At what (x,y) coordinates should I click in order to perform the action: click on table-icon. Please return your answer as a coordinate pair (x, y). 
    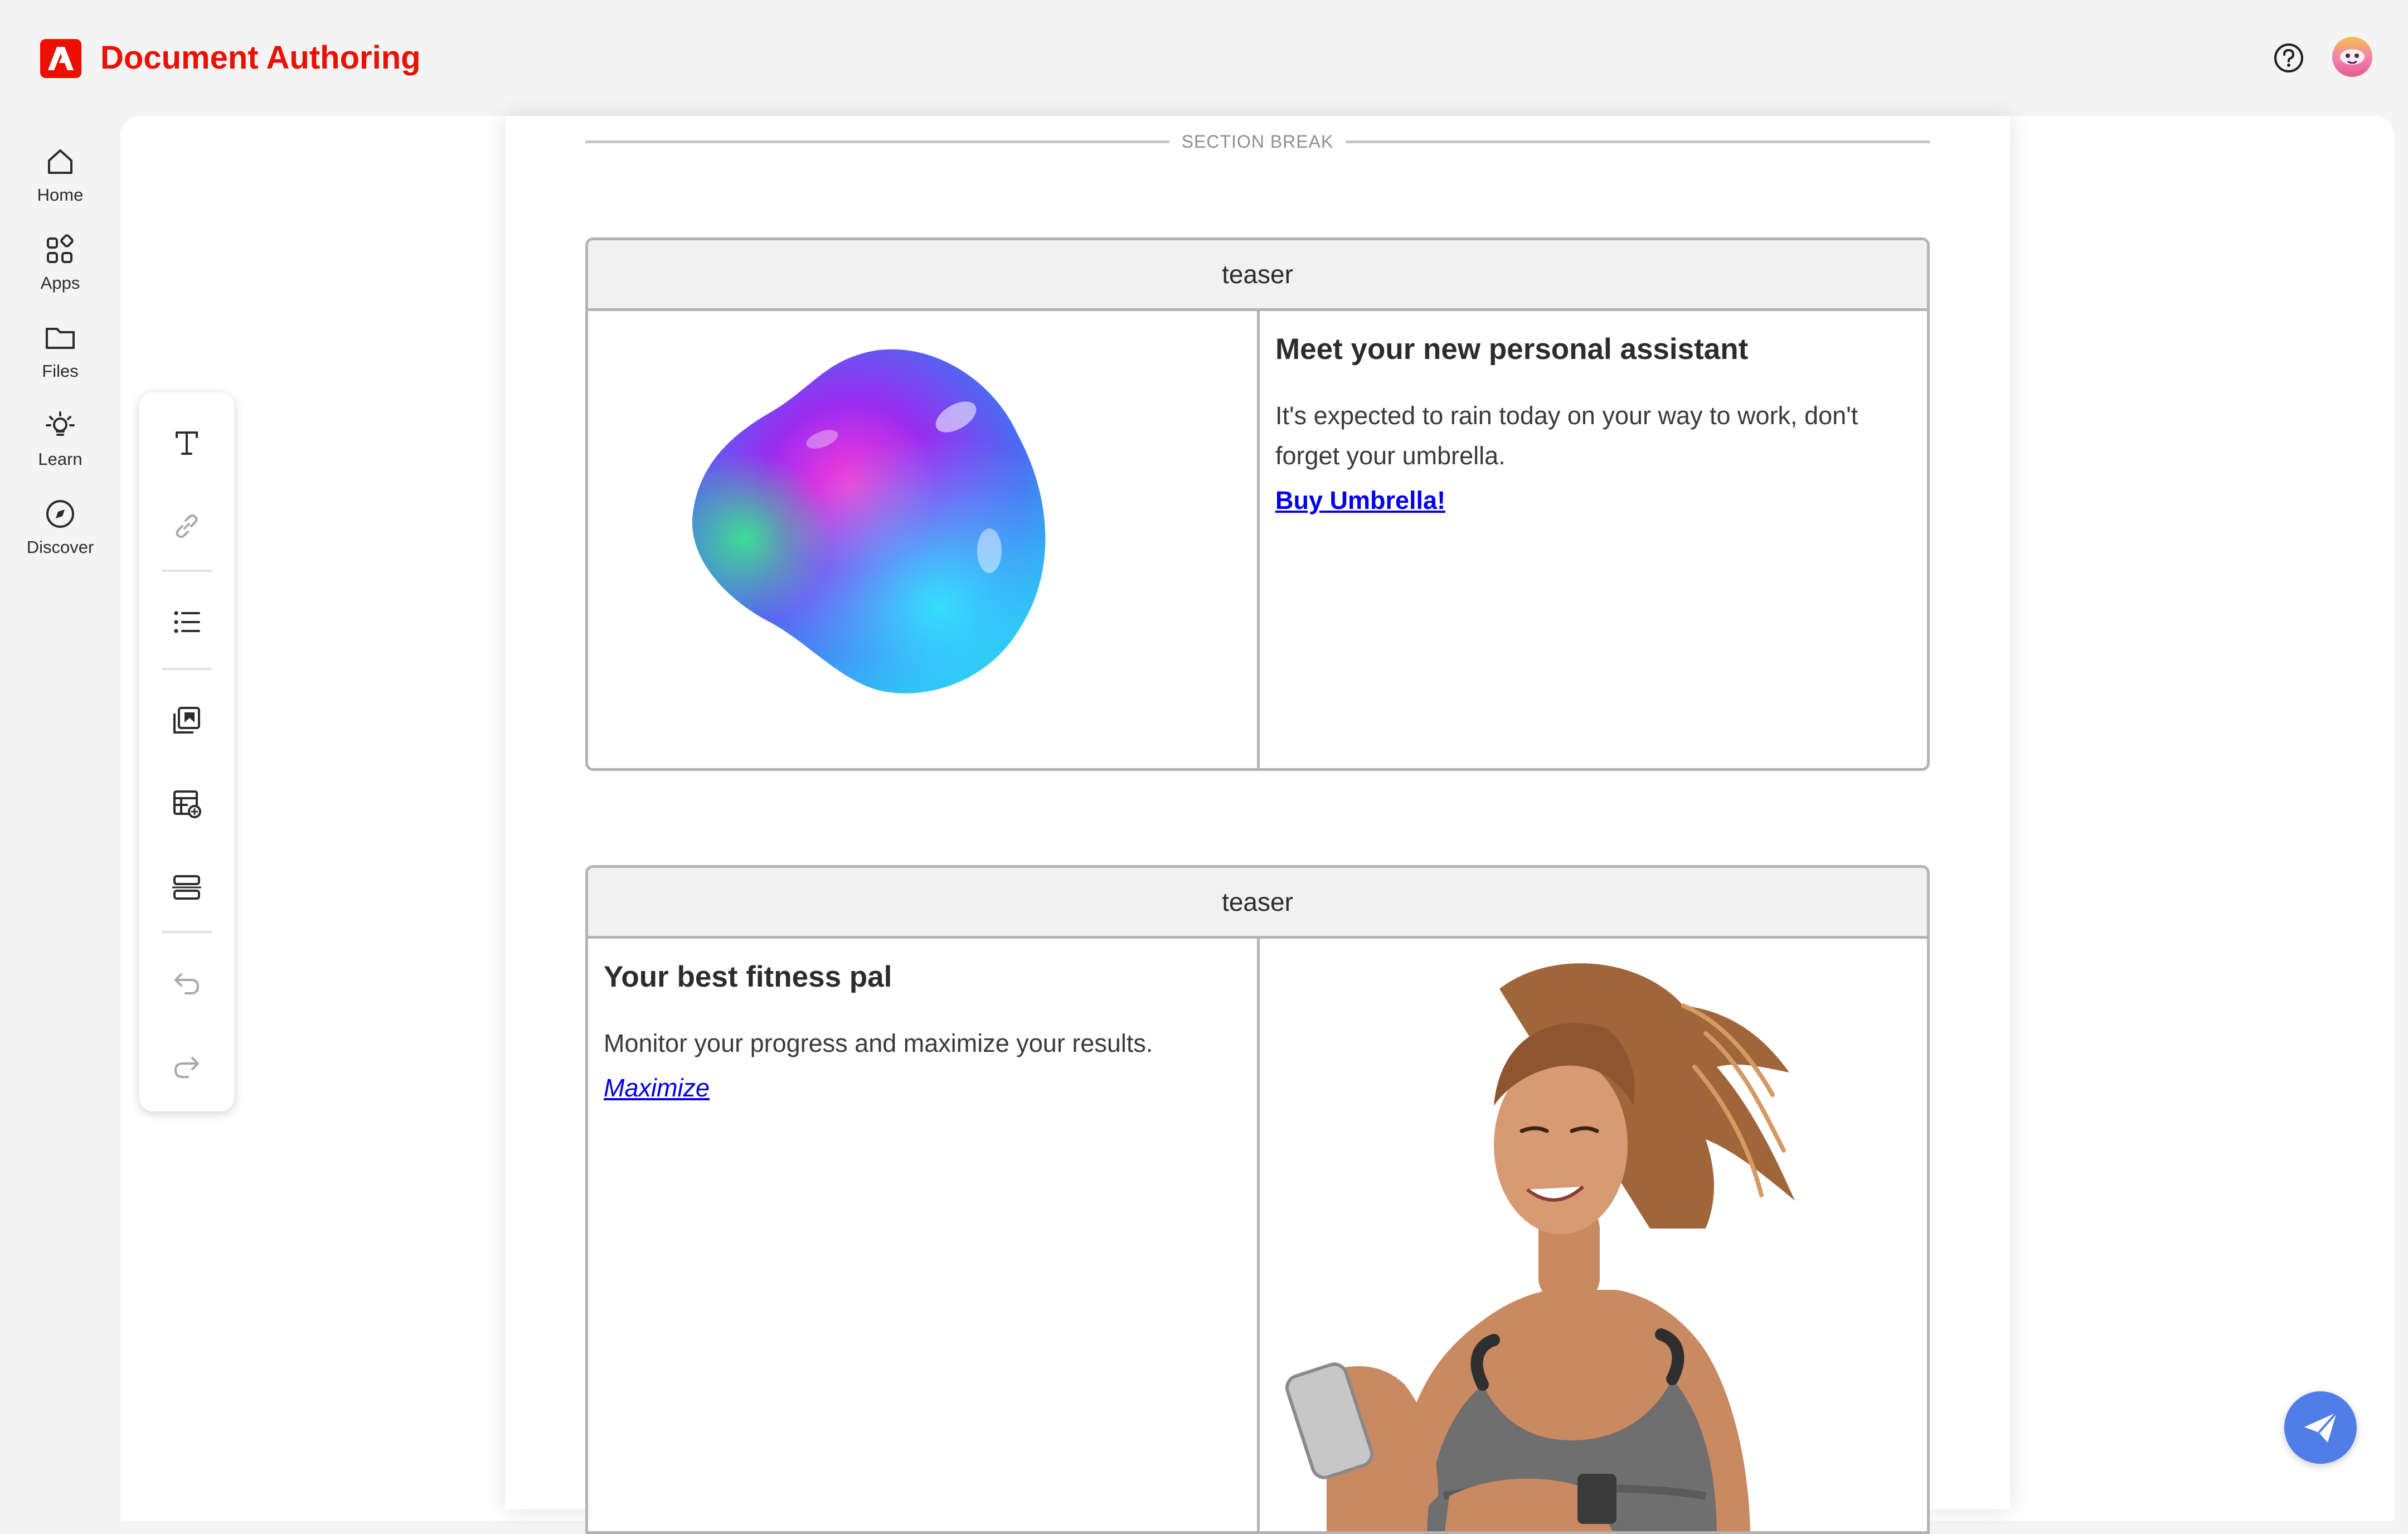
    Looking at the image, I should click on (187, 804).